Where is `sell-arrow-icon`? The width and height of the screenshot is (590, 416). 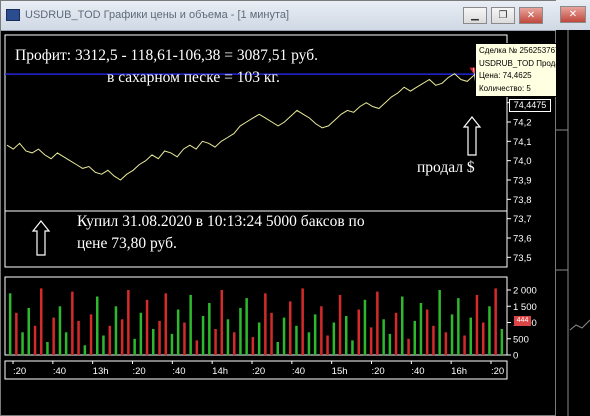
sell-arrow-icon is located at coordinates (472, 136).